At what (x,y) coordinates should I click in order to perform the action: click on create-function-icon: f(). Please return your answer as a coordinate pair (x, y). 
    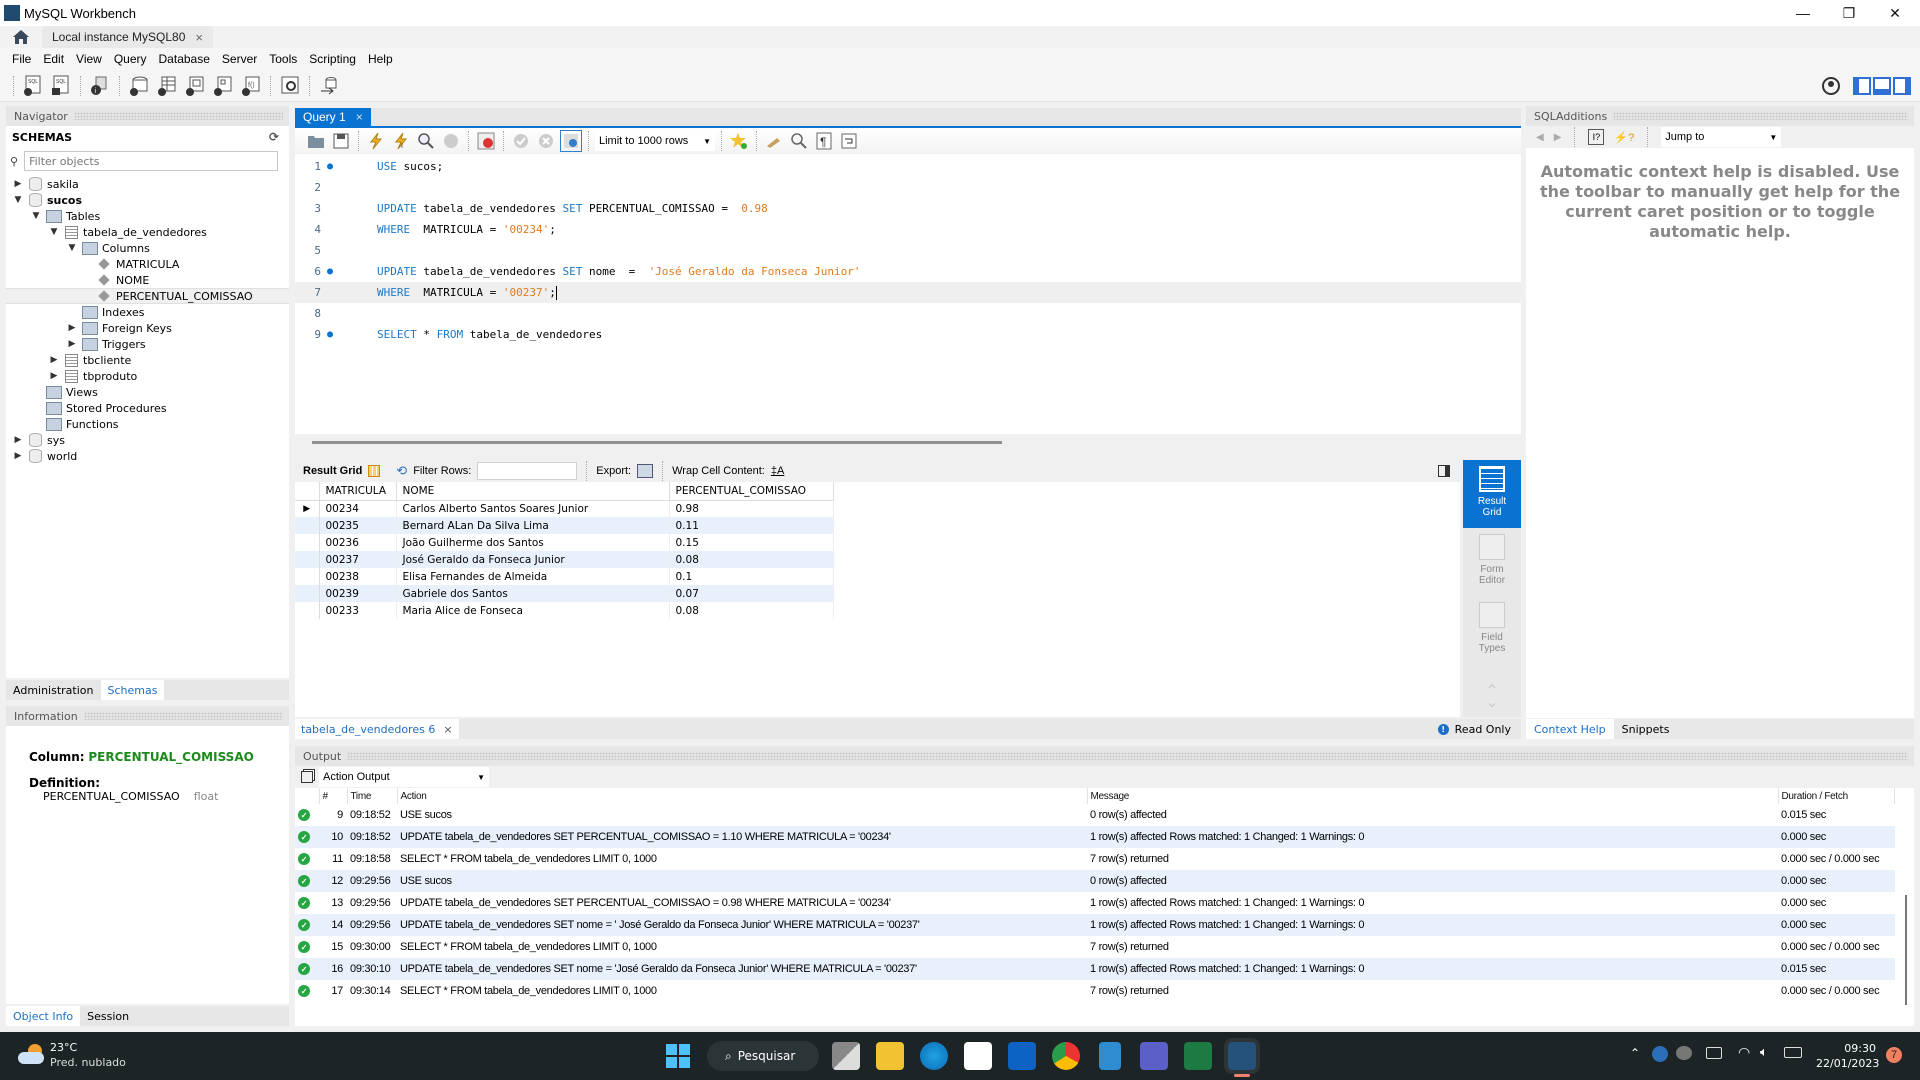
    Looking at the image, I should click on (251, 86).